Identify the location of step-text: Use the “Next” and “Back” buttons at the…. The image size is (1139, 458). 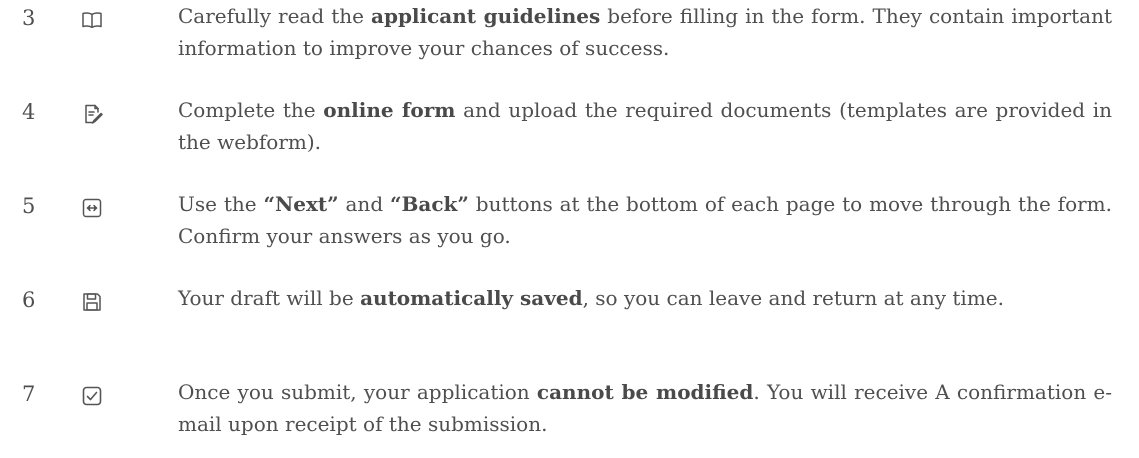
(645, 220).